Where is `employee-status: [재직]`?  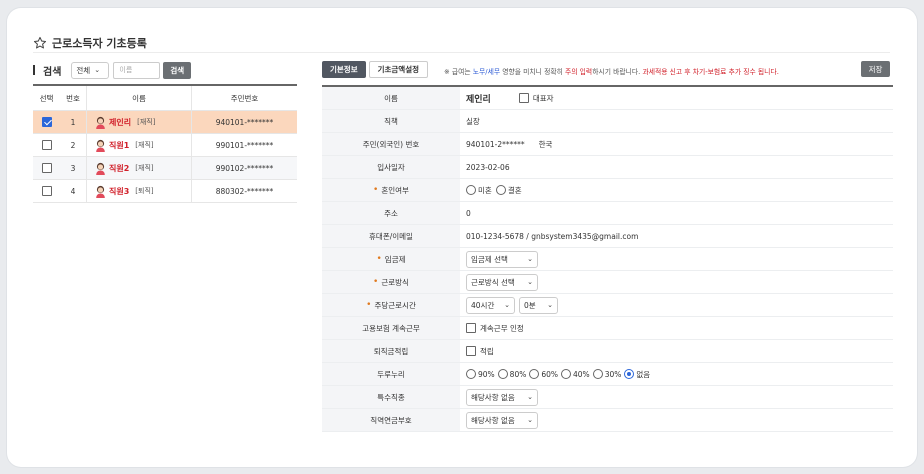
employee-status: [재직] is located at coordinates (144, 168).